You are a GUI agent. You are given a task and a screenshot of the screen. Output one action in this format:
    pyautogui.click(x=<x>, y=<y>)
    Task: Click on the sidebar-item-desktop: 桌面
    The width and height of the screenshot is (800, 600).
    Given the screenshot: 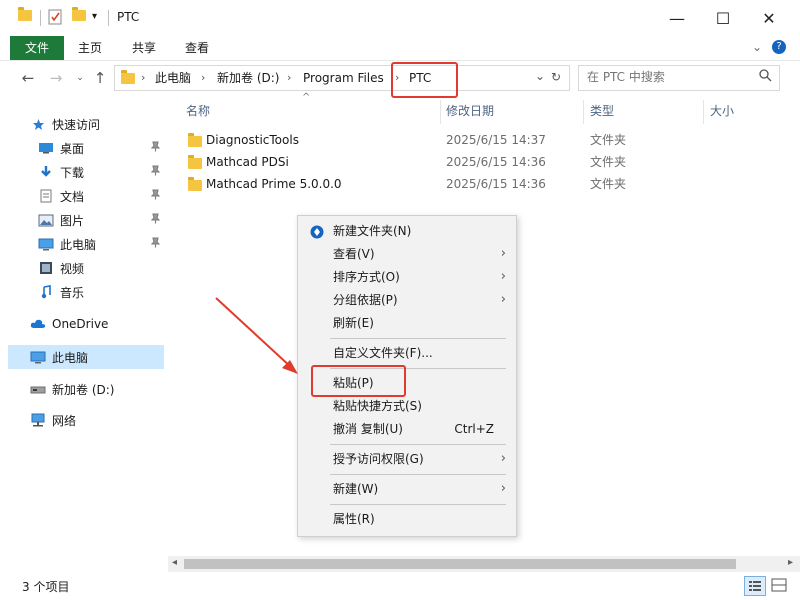 What is the action you would take?
    pyautogui.click(x=86, y=148)
    